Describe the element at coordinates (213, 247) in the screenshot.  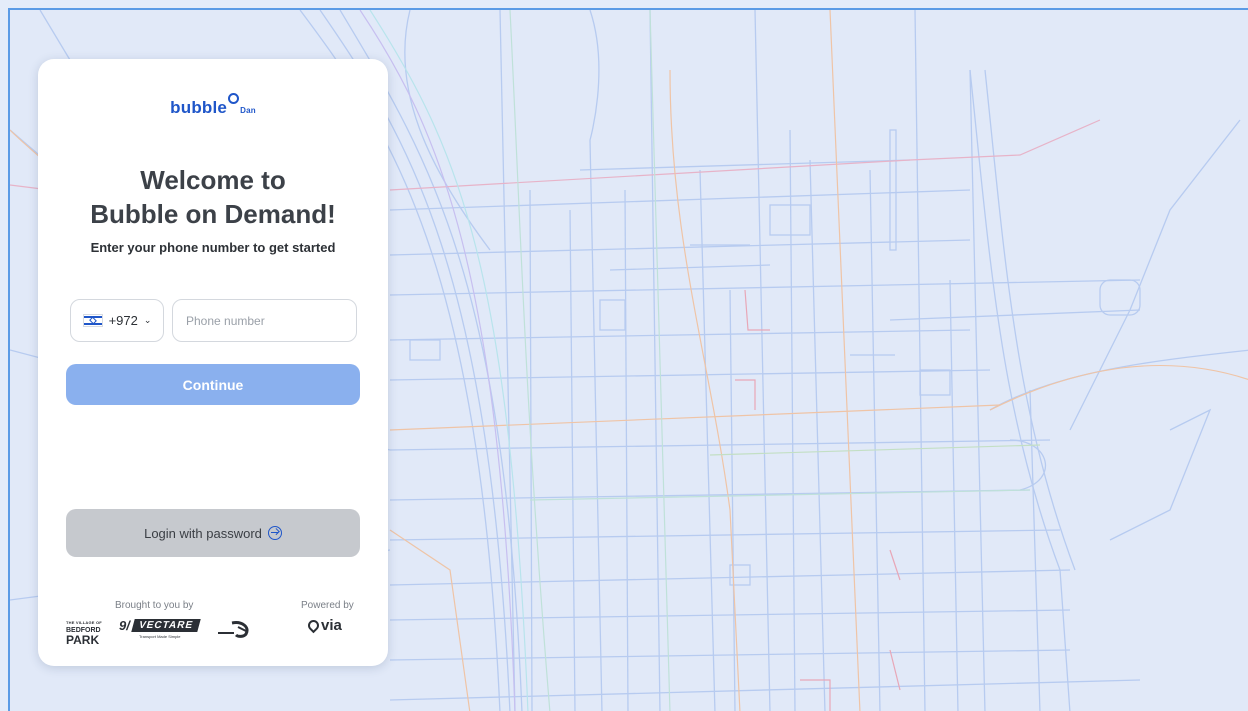
I see `page-subtitle: Enter your phone number to get started` at that location.